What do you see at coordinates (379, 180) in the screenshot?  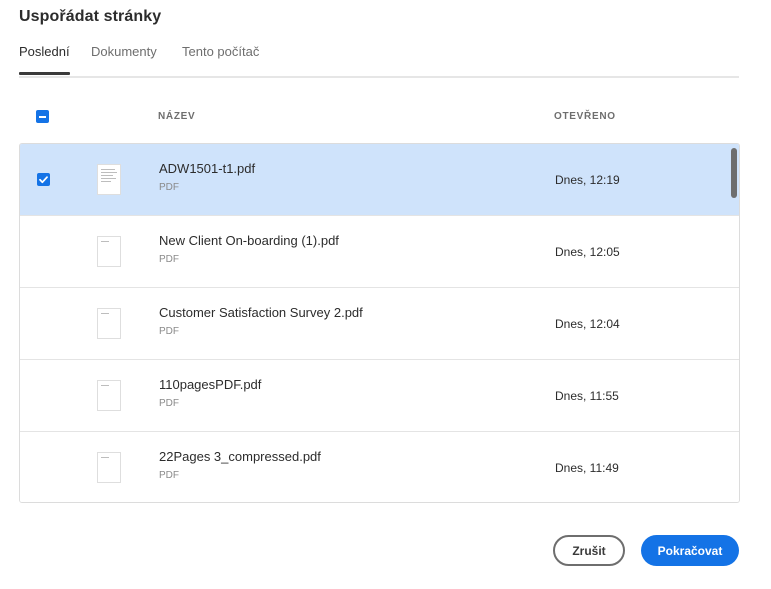 I see `table-row: ADW1501-t1.pdf PDF Dnes, 12:19` at bounding box center [379, 180].